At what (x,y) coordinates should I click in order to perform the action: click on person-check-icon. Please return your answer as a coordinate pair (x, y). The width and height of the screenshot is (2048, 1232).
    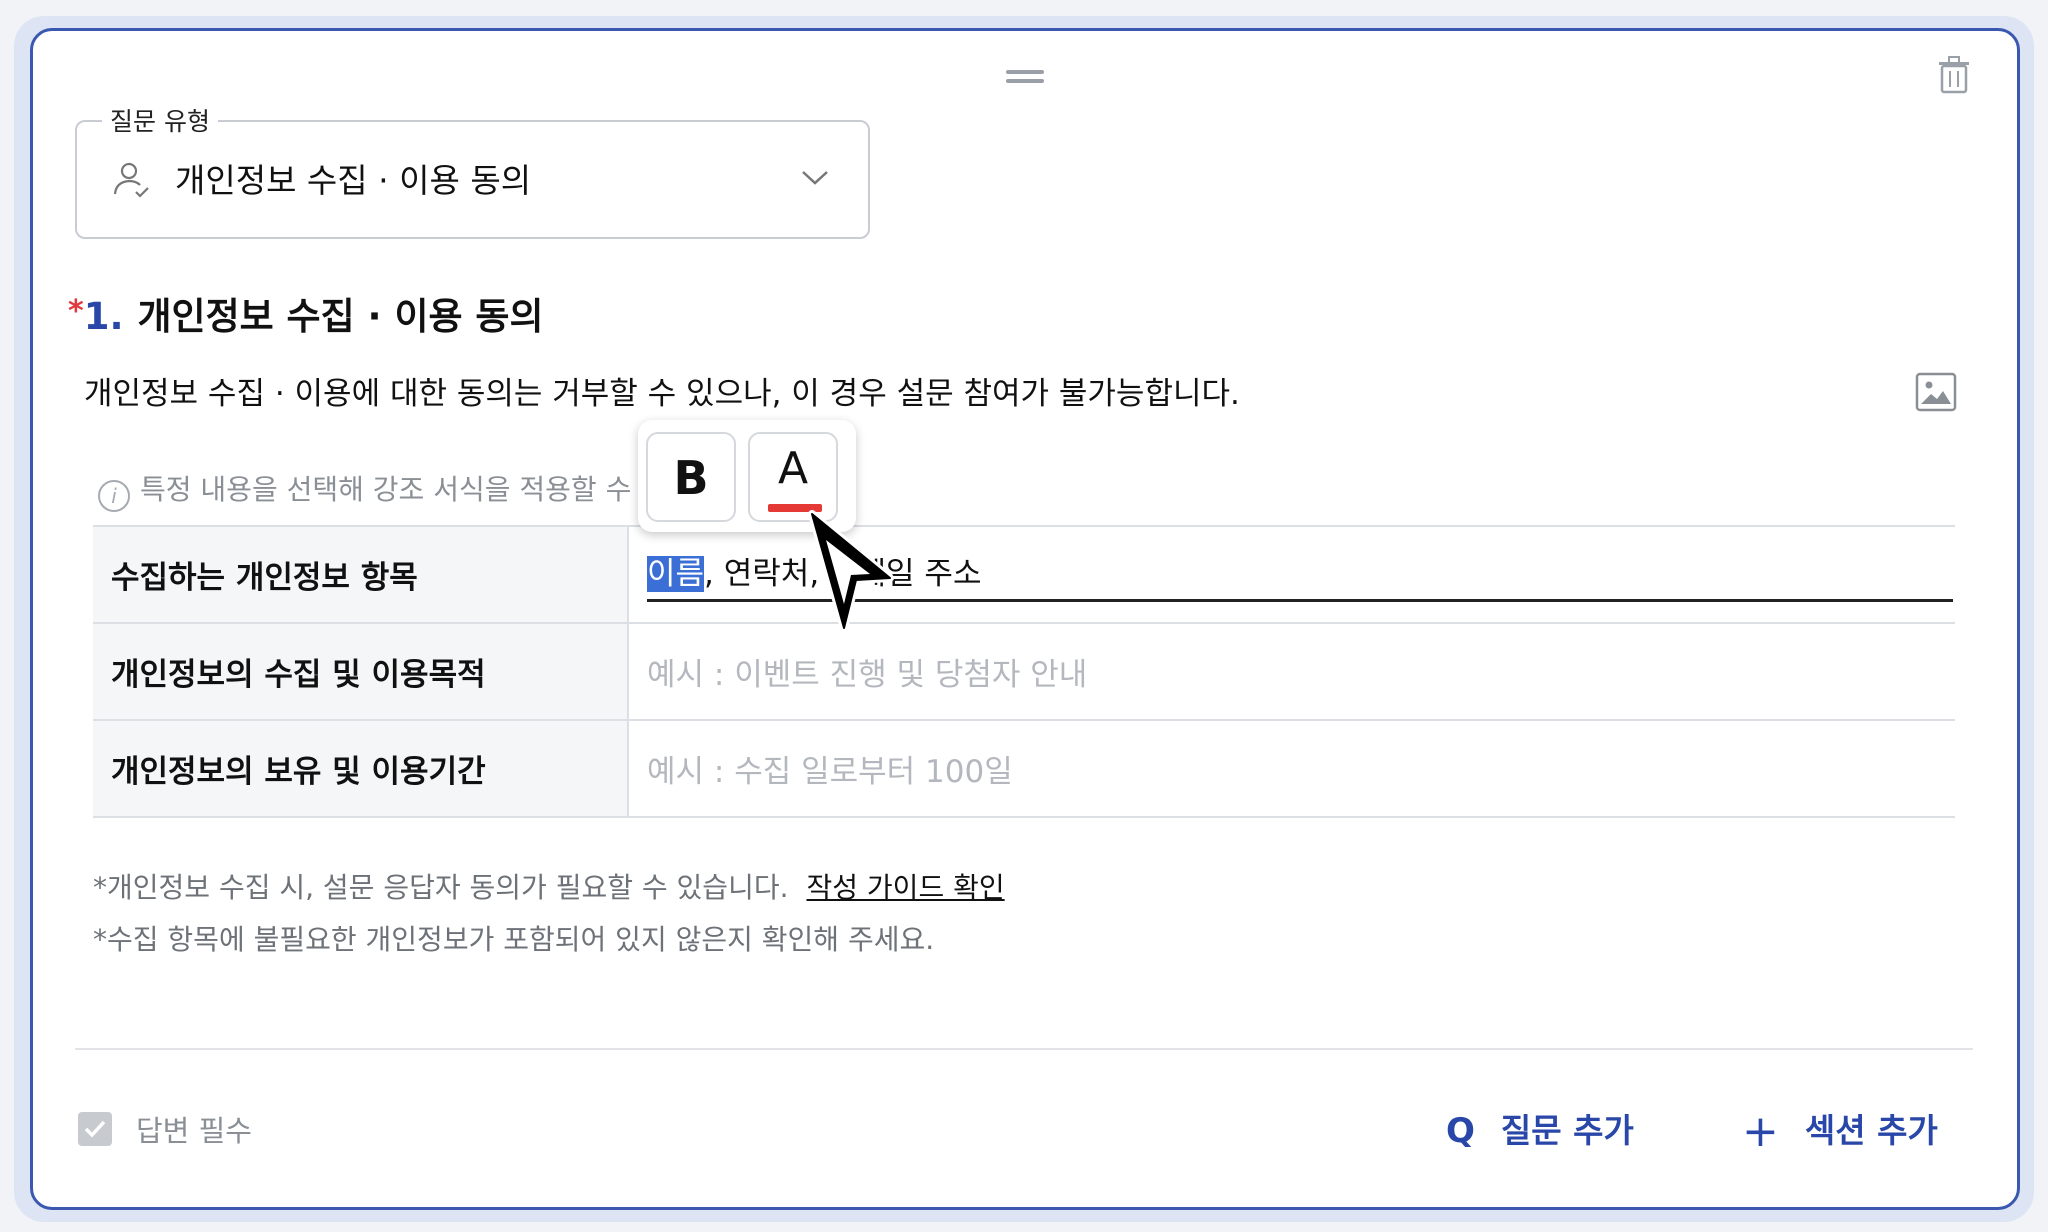
    Looking at the image, I should click on (132, 180).